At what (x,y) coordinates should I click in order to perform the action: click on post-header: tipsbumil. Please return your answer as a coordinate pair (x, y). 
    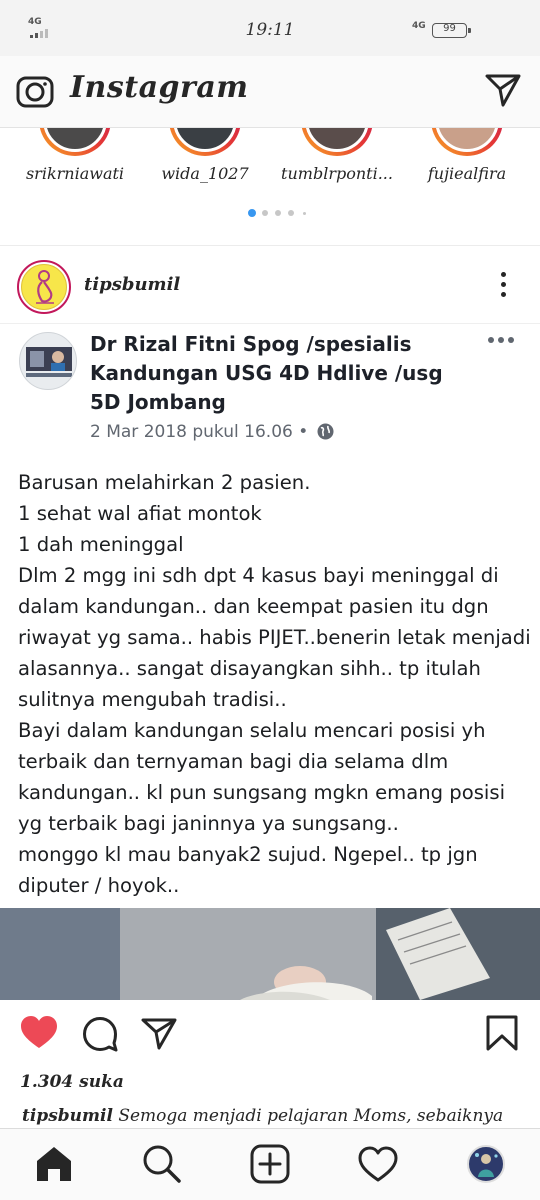
    Looking at the image, I should click on (270, 291).